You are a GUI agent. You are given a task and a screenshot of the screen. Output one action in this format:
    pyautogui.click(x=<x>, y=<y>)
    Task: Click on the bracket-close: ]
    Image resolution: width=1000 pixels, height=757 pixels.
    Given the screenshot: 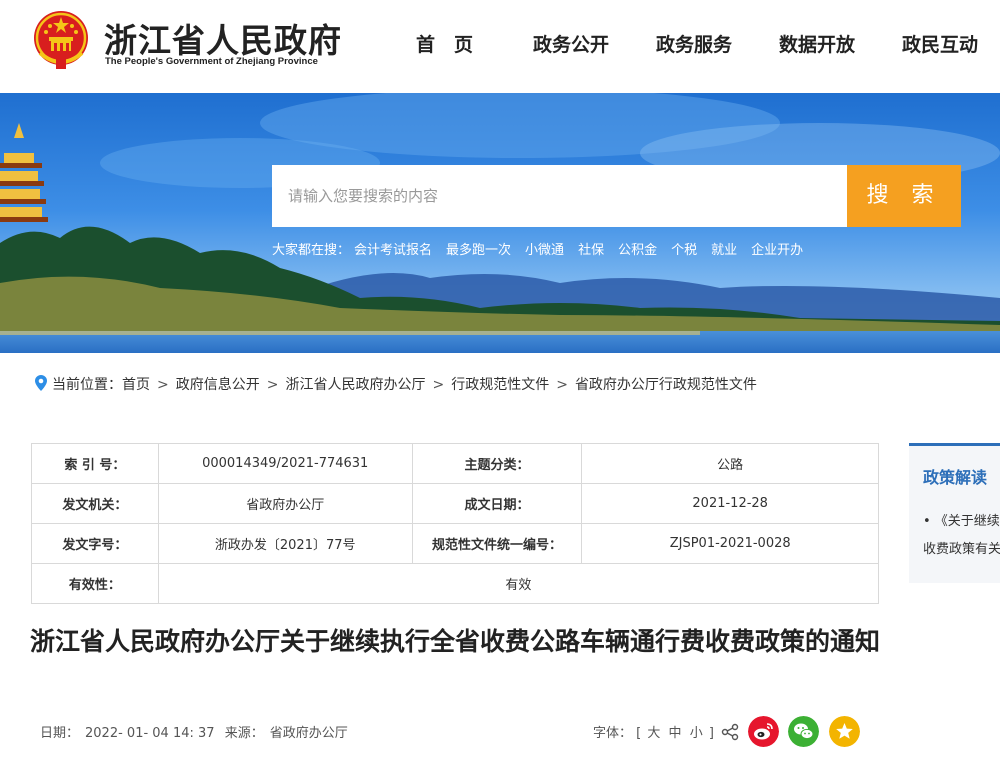 What is the action you would take?
    pyautogui.click(x=711, y=733)
    